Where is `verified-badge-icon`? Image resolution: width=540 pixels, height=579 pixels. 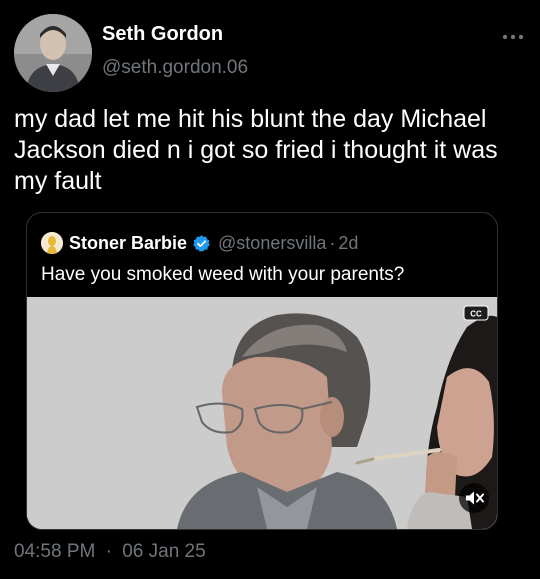 verified-badge-icon is located at coordinates (201, 243).